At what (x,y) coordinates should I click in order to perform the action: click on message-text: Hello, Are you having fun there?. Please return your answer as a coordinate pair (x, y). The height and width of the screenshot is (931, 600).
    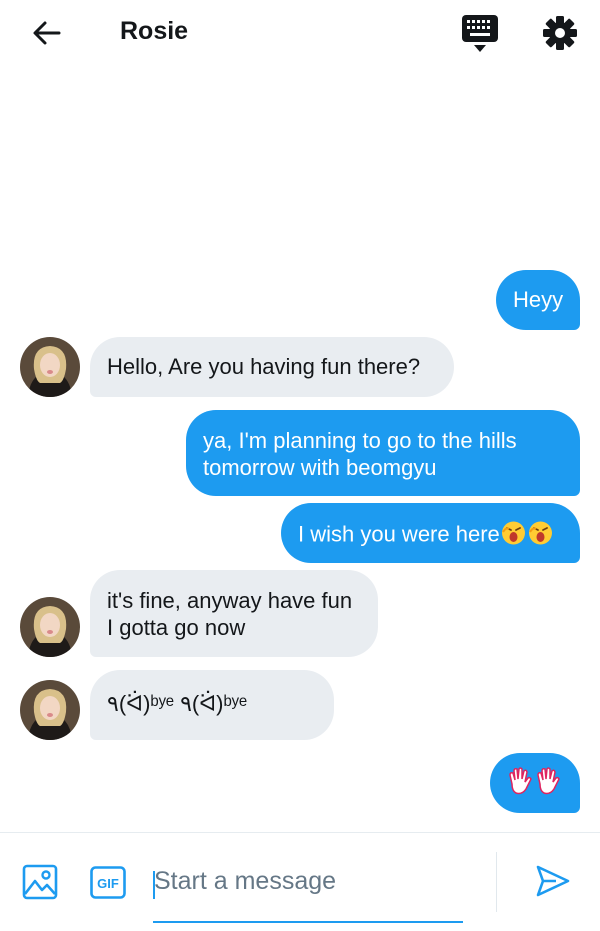
    Looking at the image, I should click on (264, 366).